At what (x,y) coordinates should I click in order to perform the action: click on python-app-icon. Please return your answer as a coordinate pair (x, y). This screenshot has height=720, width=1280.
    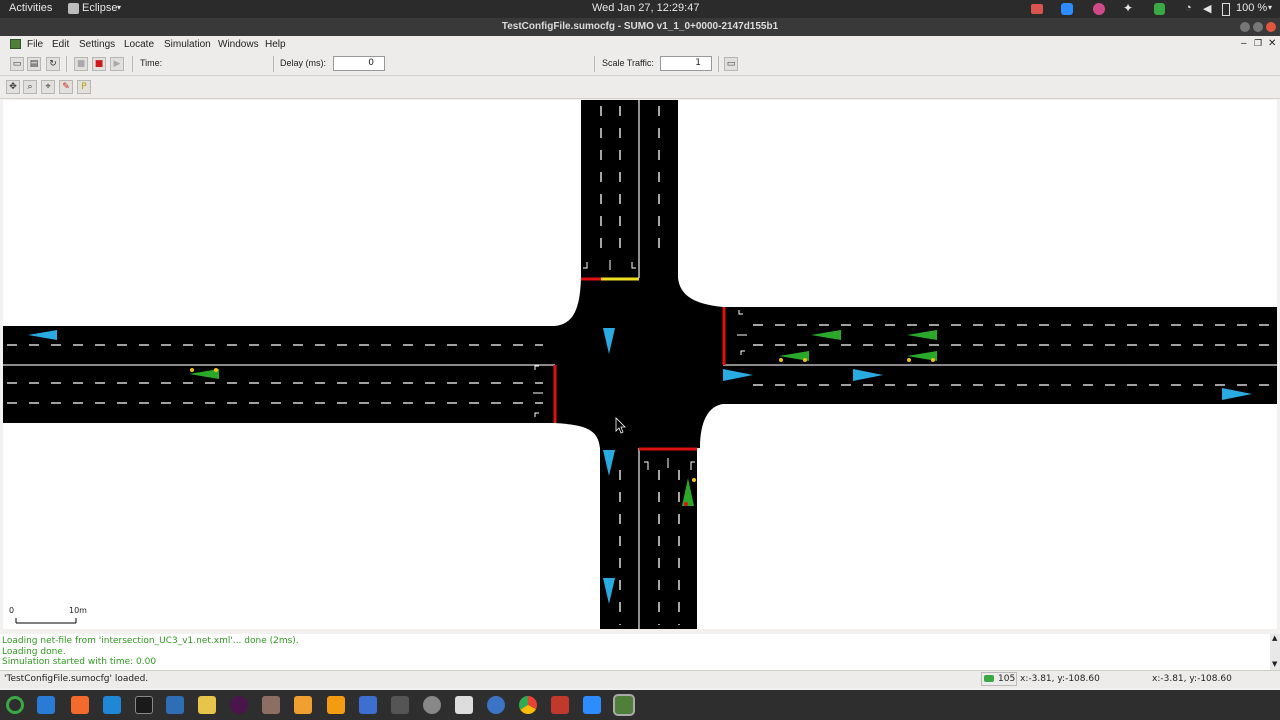
    Looking at the image, I should click on (175, 705).